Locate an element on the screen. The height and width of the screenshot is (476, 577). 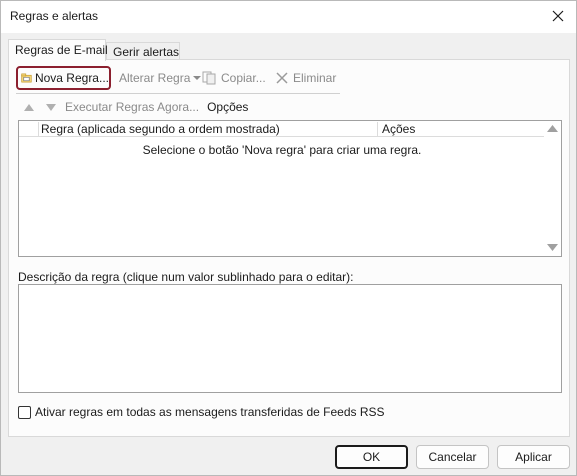
move-down-button is located at coordinates (51, 107).